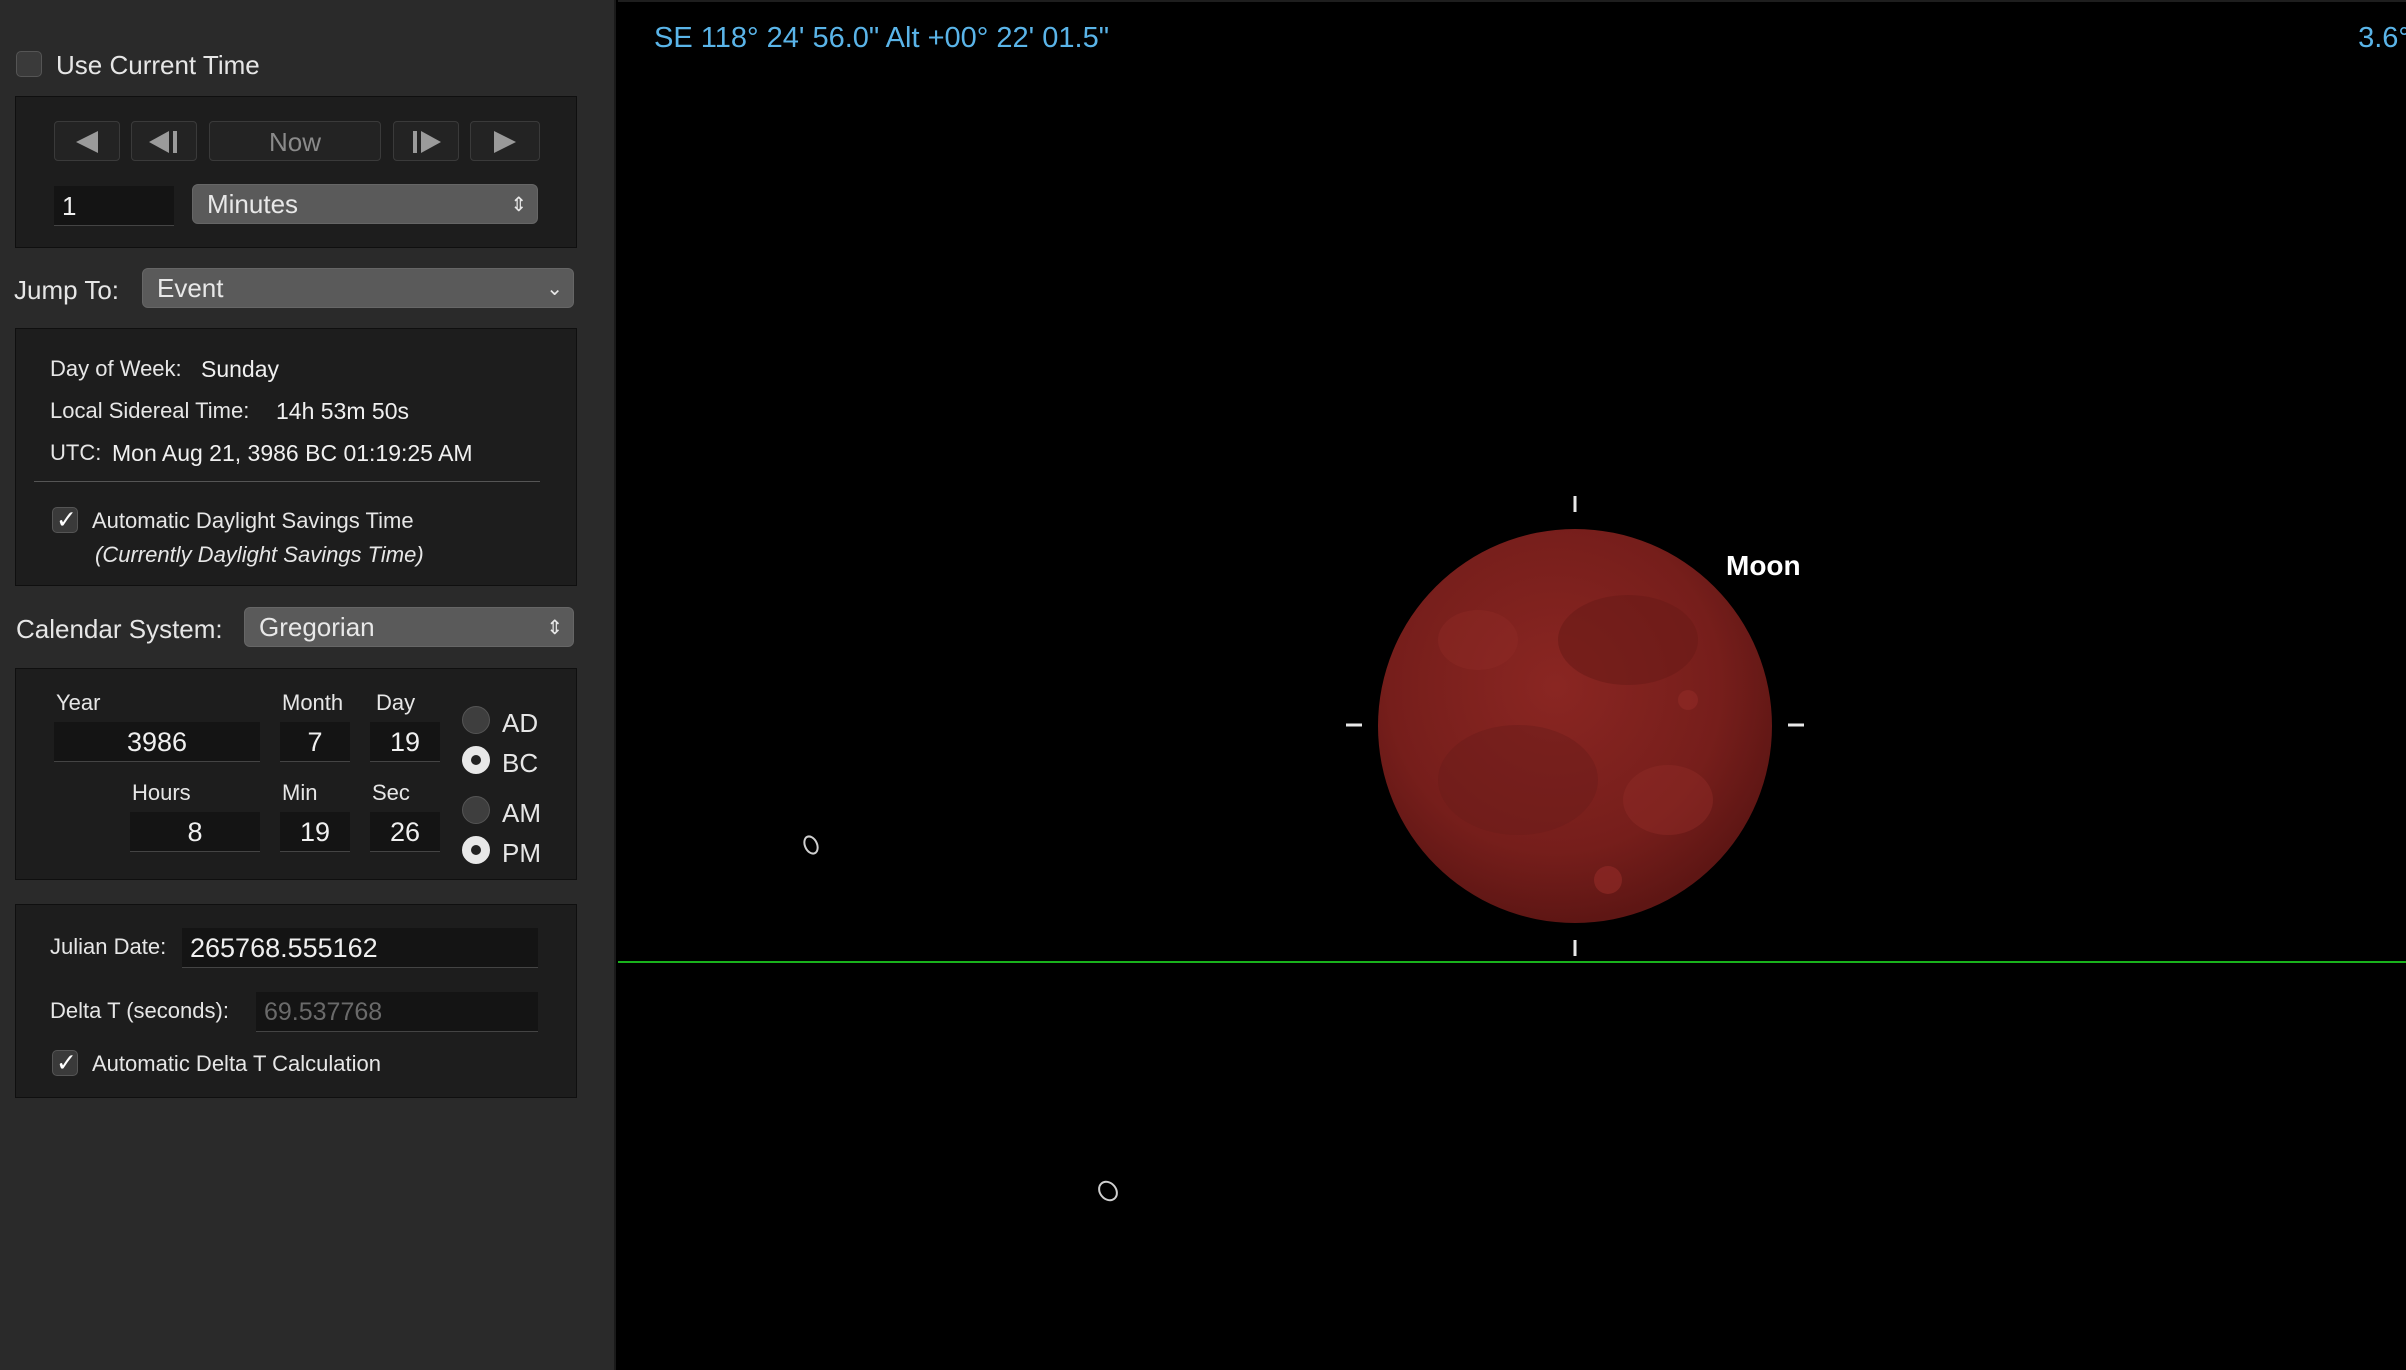  I want to click on utc-value: Mon Aug 21, 3986 BC 01:19:25 AM, so click(292, 453).